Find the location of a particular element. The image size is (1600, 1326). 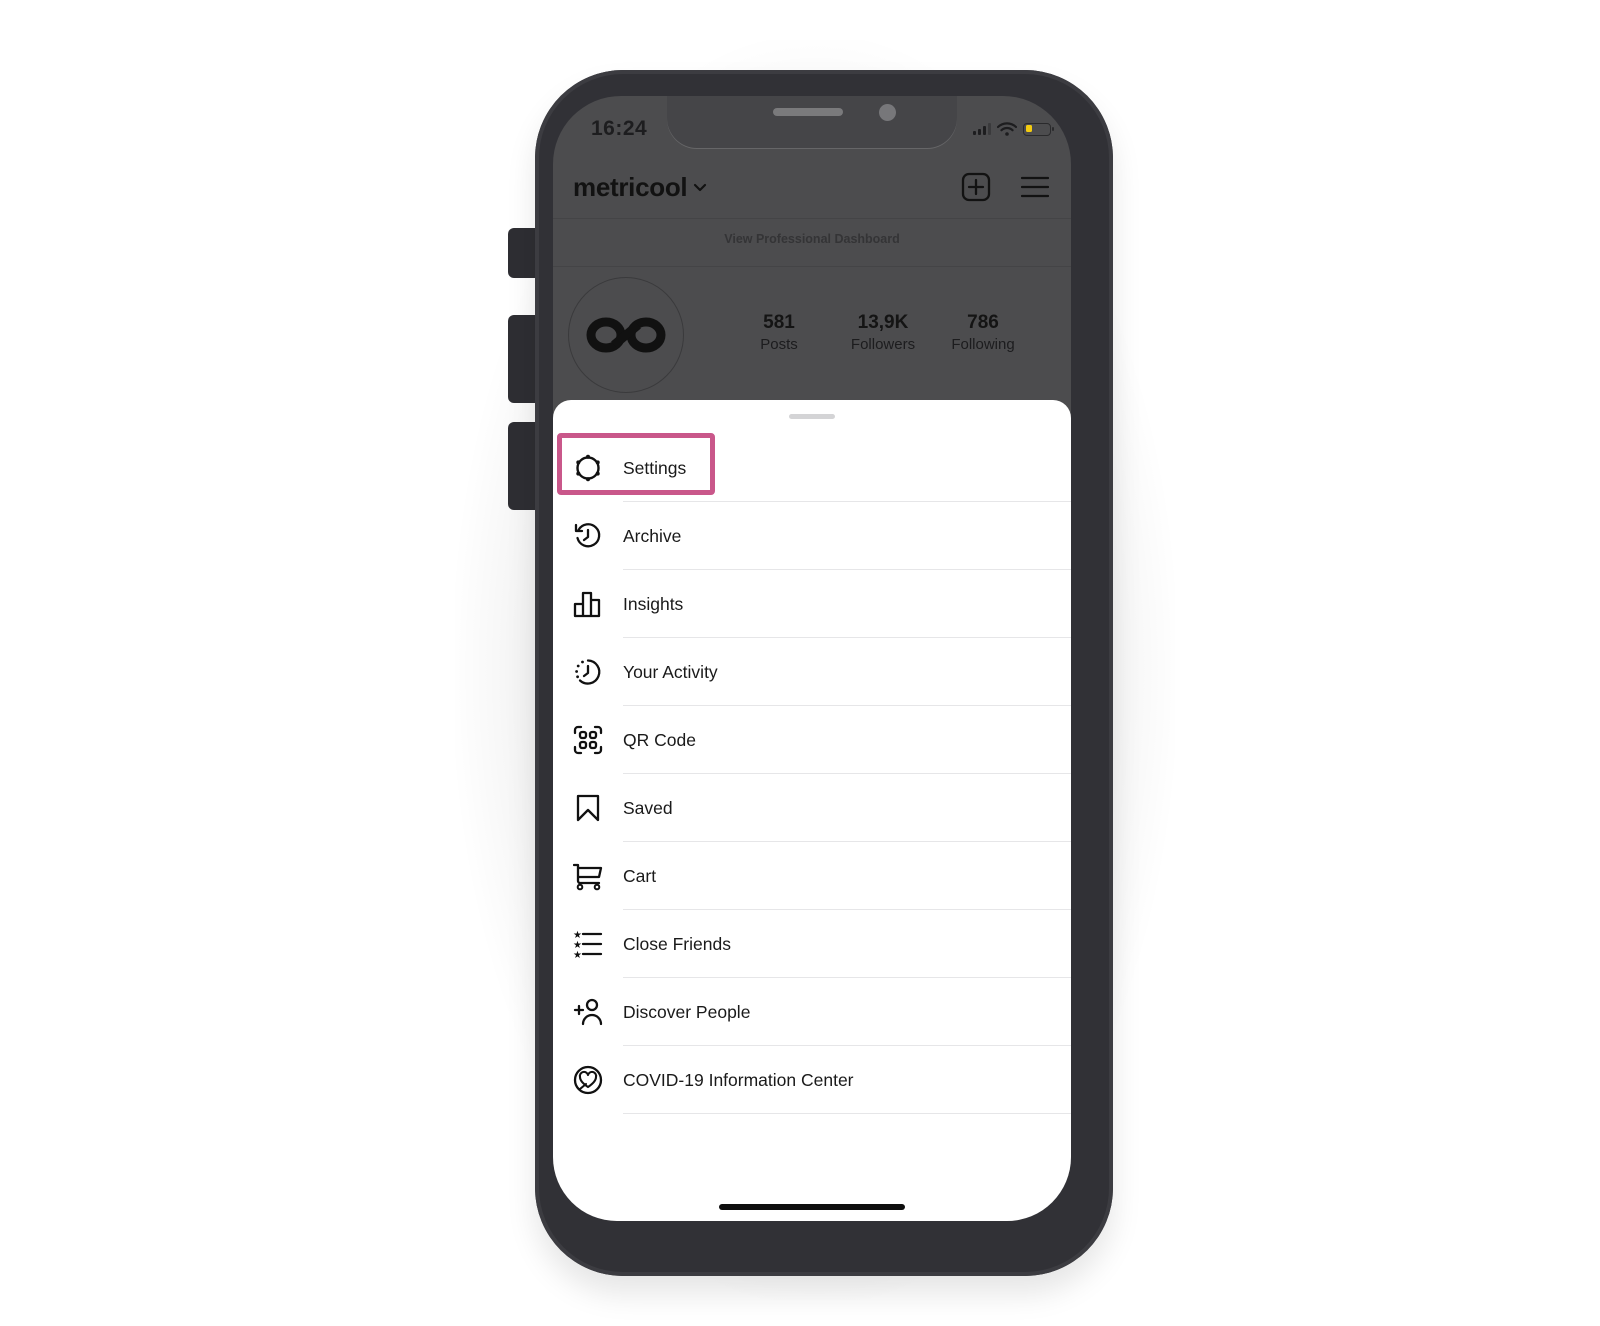

stat-followers: 13,9K Followers is located at coordinates (883, 332).